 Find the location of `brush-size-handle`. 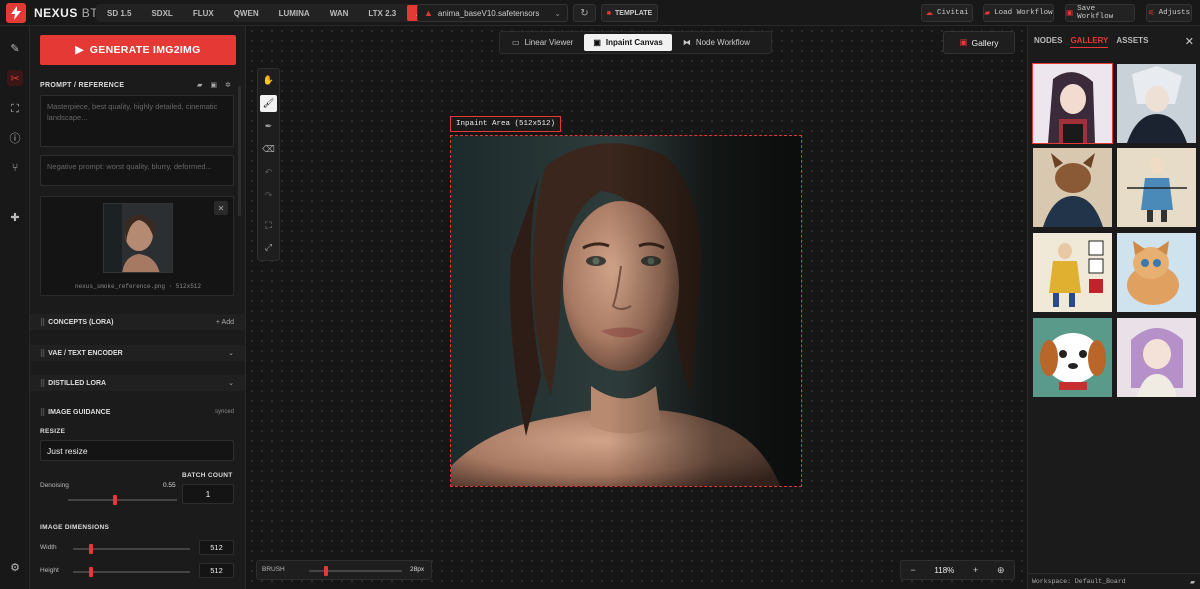

brush-size-handle is located at coordinates (326, 571).